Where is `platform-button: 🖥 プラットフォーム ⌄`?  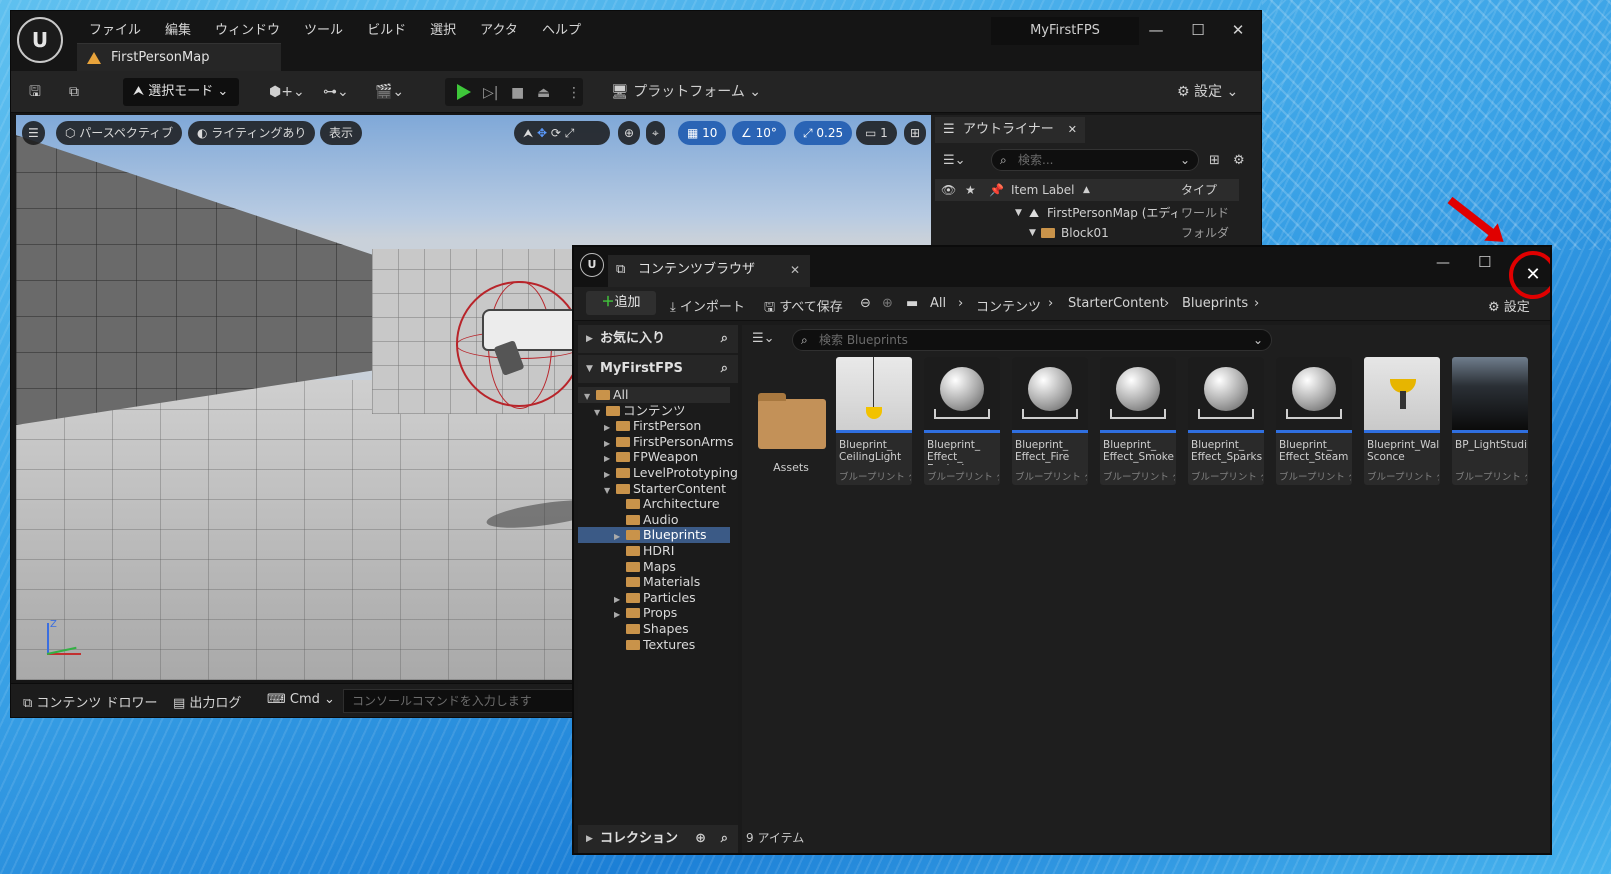 platform-button: 🖥 プラットフォーム ⌄ is located at coordinates (686, 92).